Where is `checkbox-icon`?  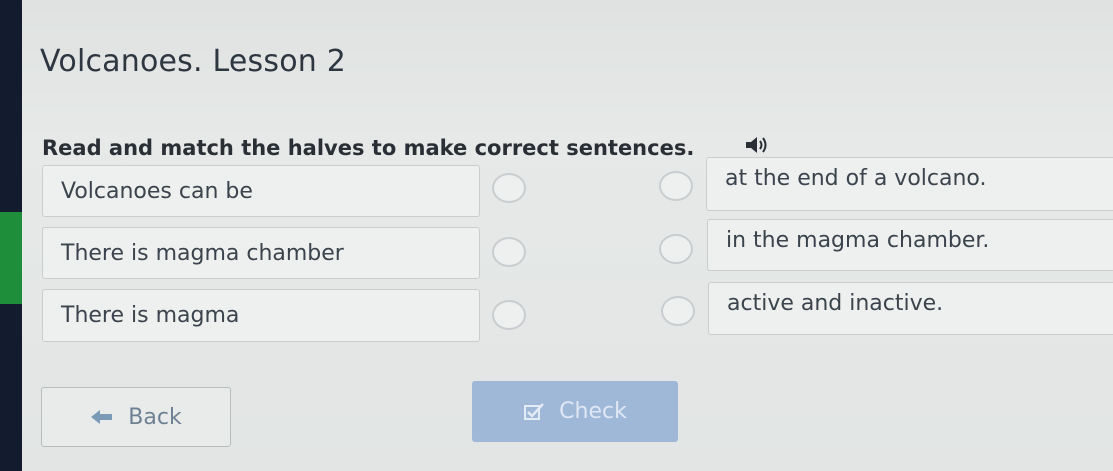
checkbox-icon is located at coordinates (534, 411).